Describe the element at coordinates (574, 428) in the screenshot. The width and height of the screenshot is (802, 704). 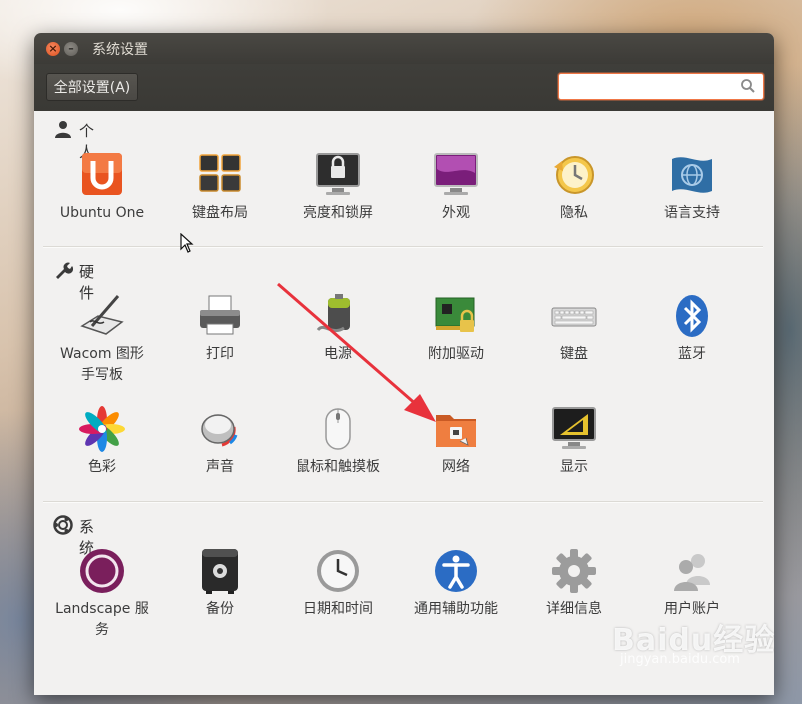
I see `display-icon` at that location.